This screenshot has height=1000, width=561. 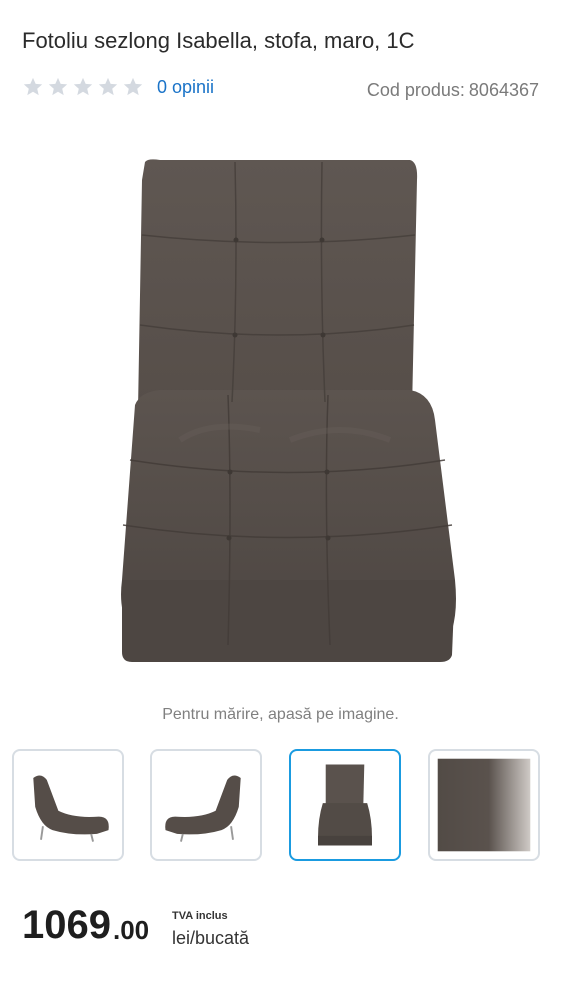 I want to click on thumb-chaise-front, so click(x=345, y=805).